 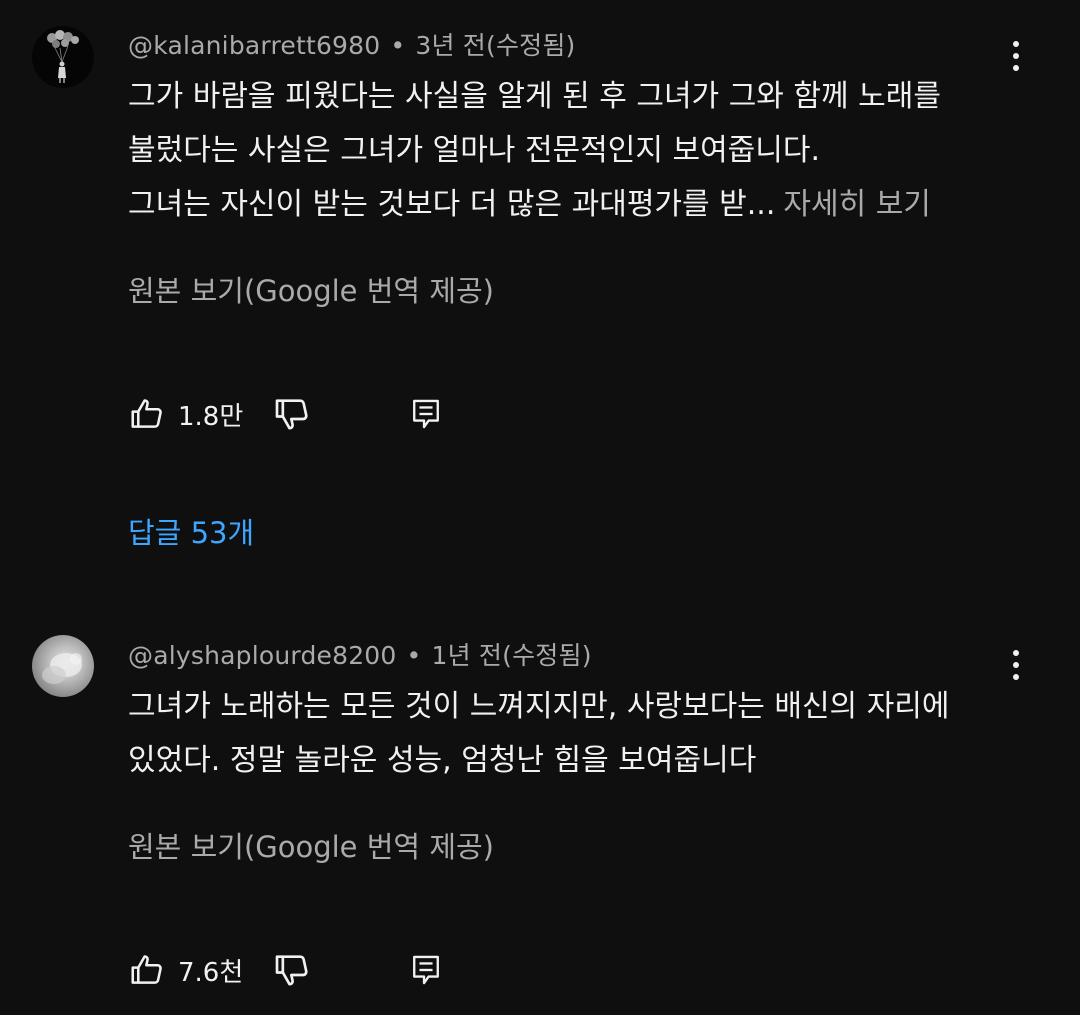 I want to click on comment-actions: 7.6천, so click(x=328, y=970).